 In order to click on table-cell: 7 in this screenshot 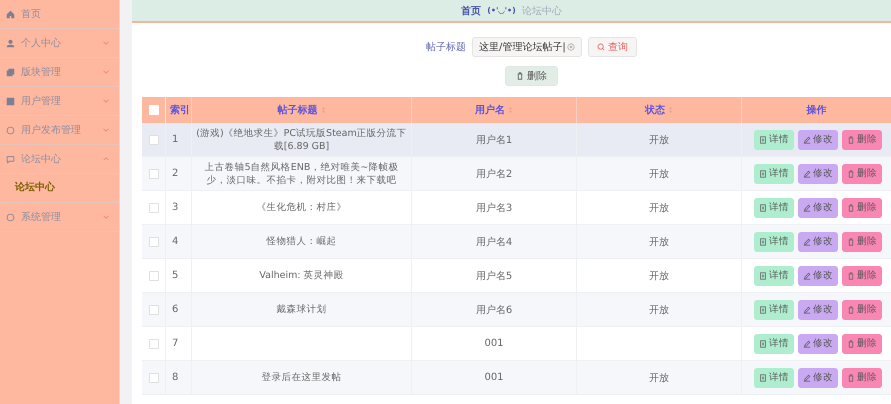, I will do `click(175, 343)`.